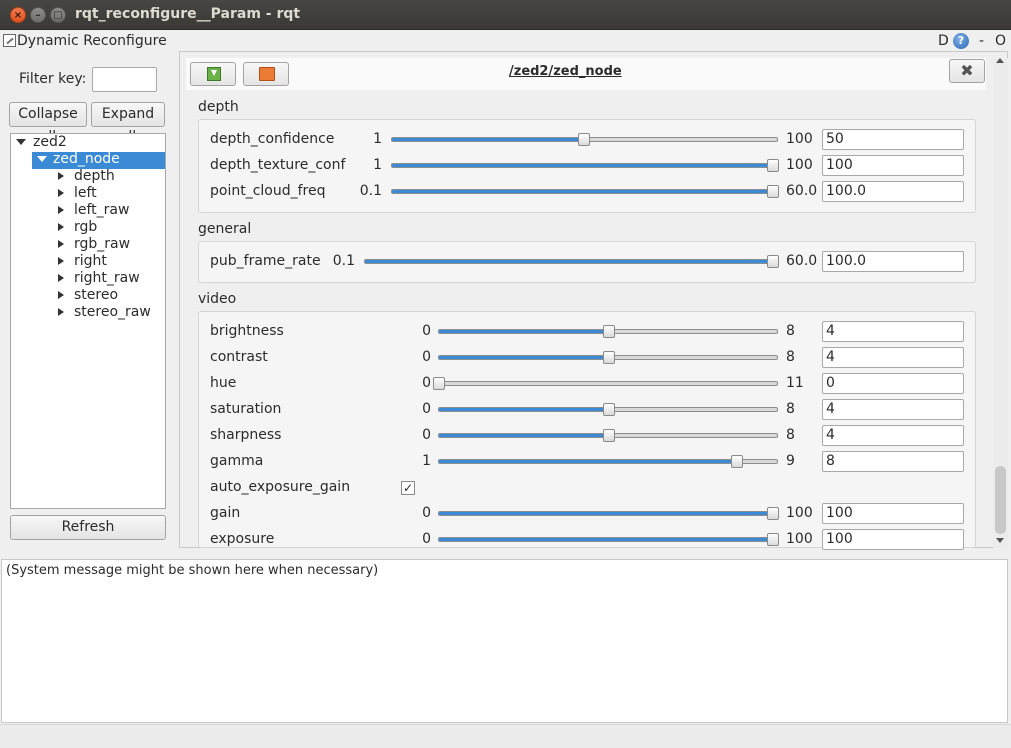  What do you see at coordinates (773, 165) in the screenshot?
I see `slider-handle-depth-texture-conf` at bounding box center [773, 165].